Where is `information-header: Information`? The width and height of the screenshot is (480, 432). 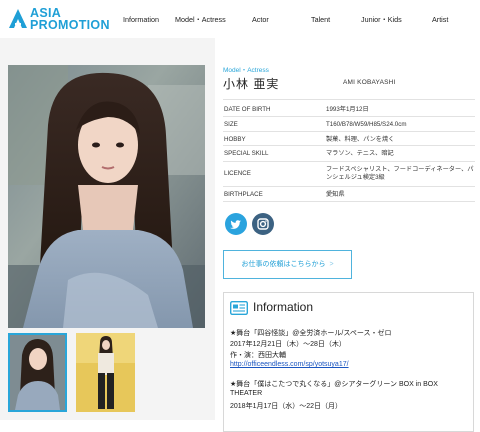 information-header: Information is located at coordinates (271, 308).